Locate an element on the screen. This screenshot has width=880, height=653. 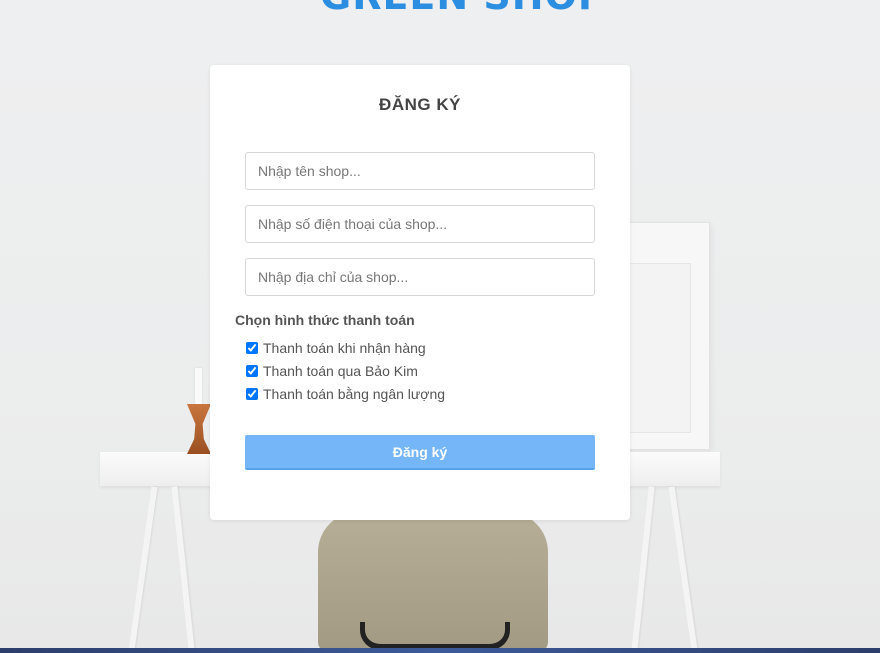
payment-option-label: Thanh toán bằng ngân lượng is located at coordinates (354, 394).